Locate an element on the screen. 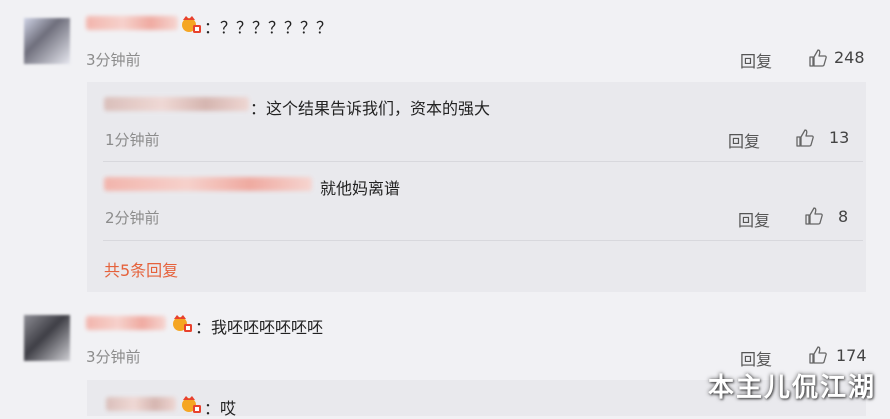 The width and height of the screenshot is (890, 419). like-count: 248 is located at coordinates (849, 57).